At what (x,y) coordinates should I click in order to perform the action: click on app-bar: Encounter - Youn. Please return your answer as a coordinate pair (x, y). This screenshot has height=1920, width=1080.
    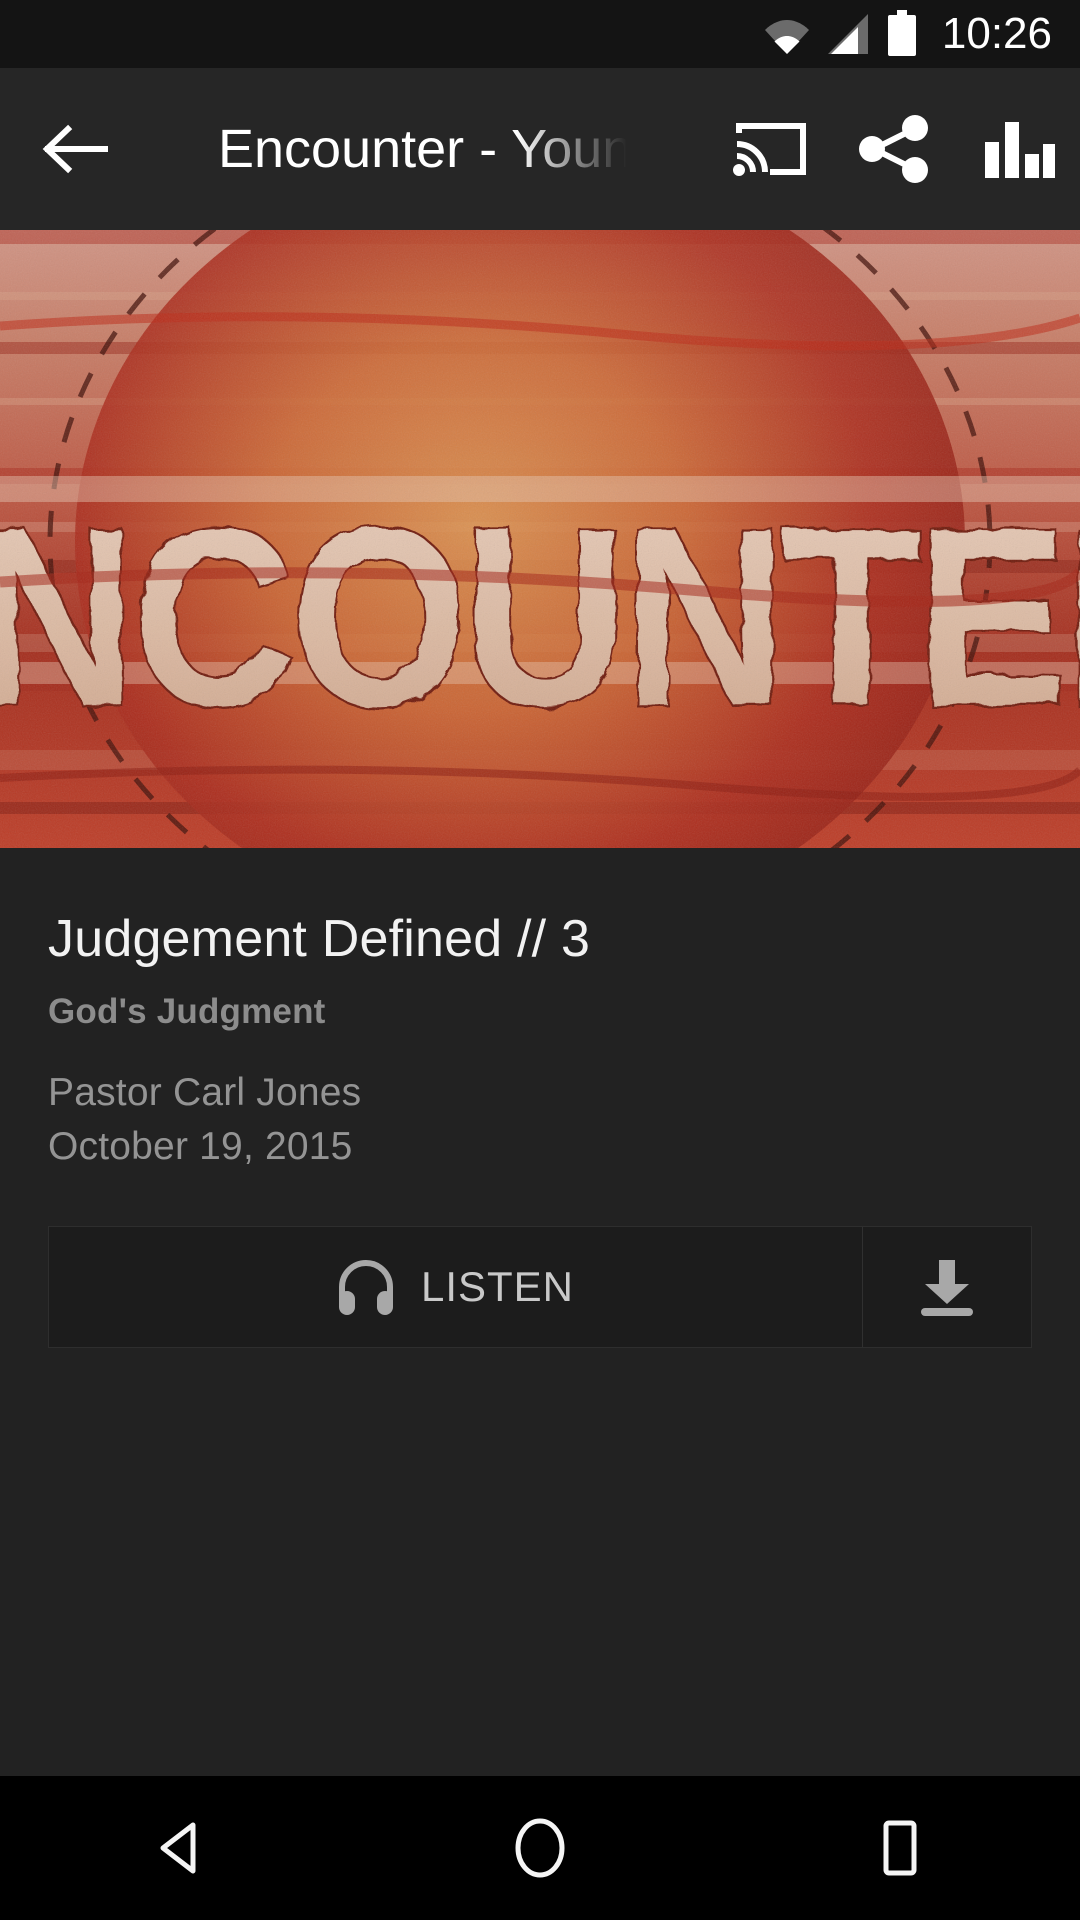
    Looking at the image, I should click on (540, 149).